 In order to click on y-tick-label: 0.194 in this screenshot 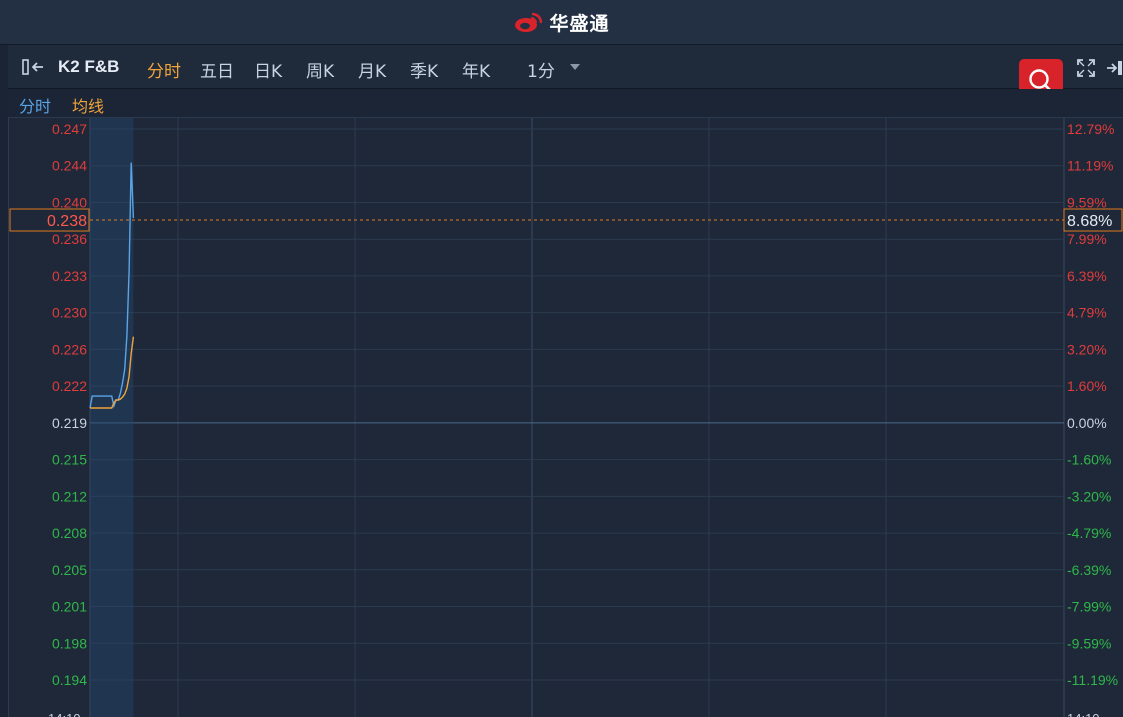, I will do `click(69, 680)`.